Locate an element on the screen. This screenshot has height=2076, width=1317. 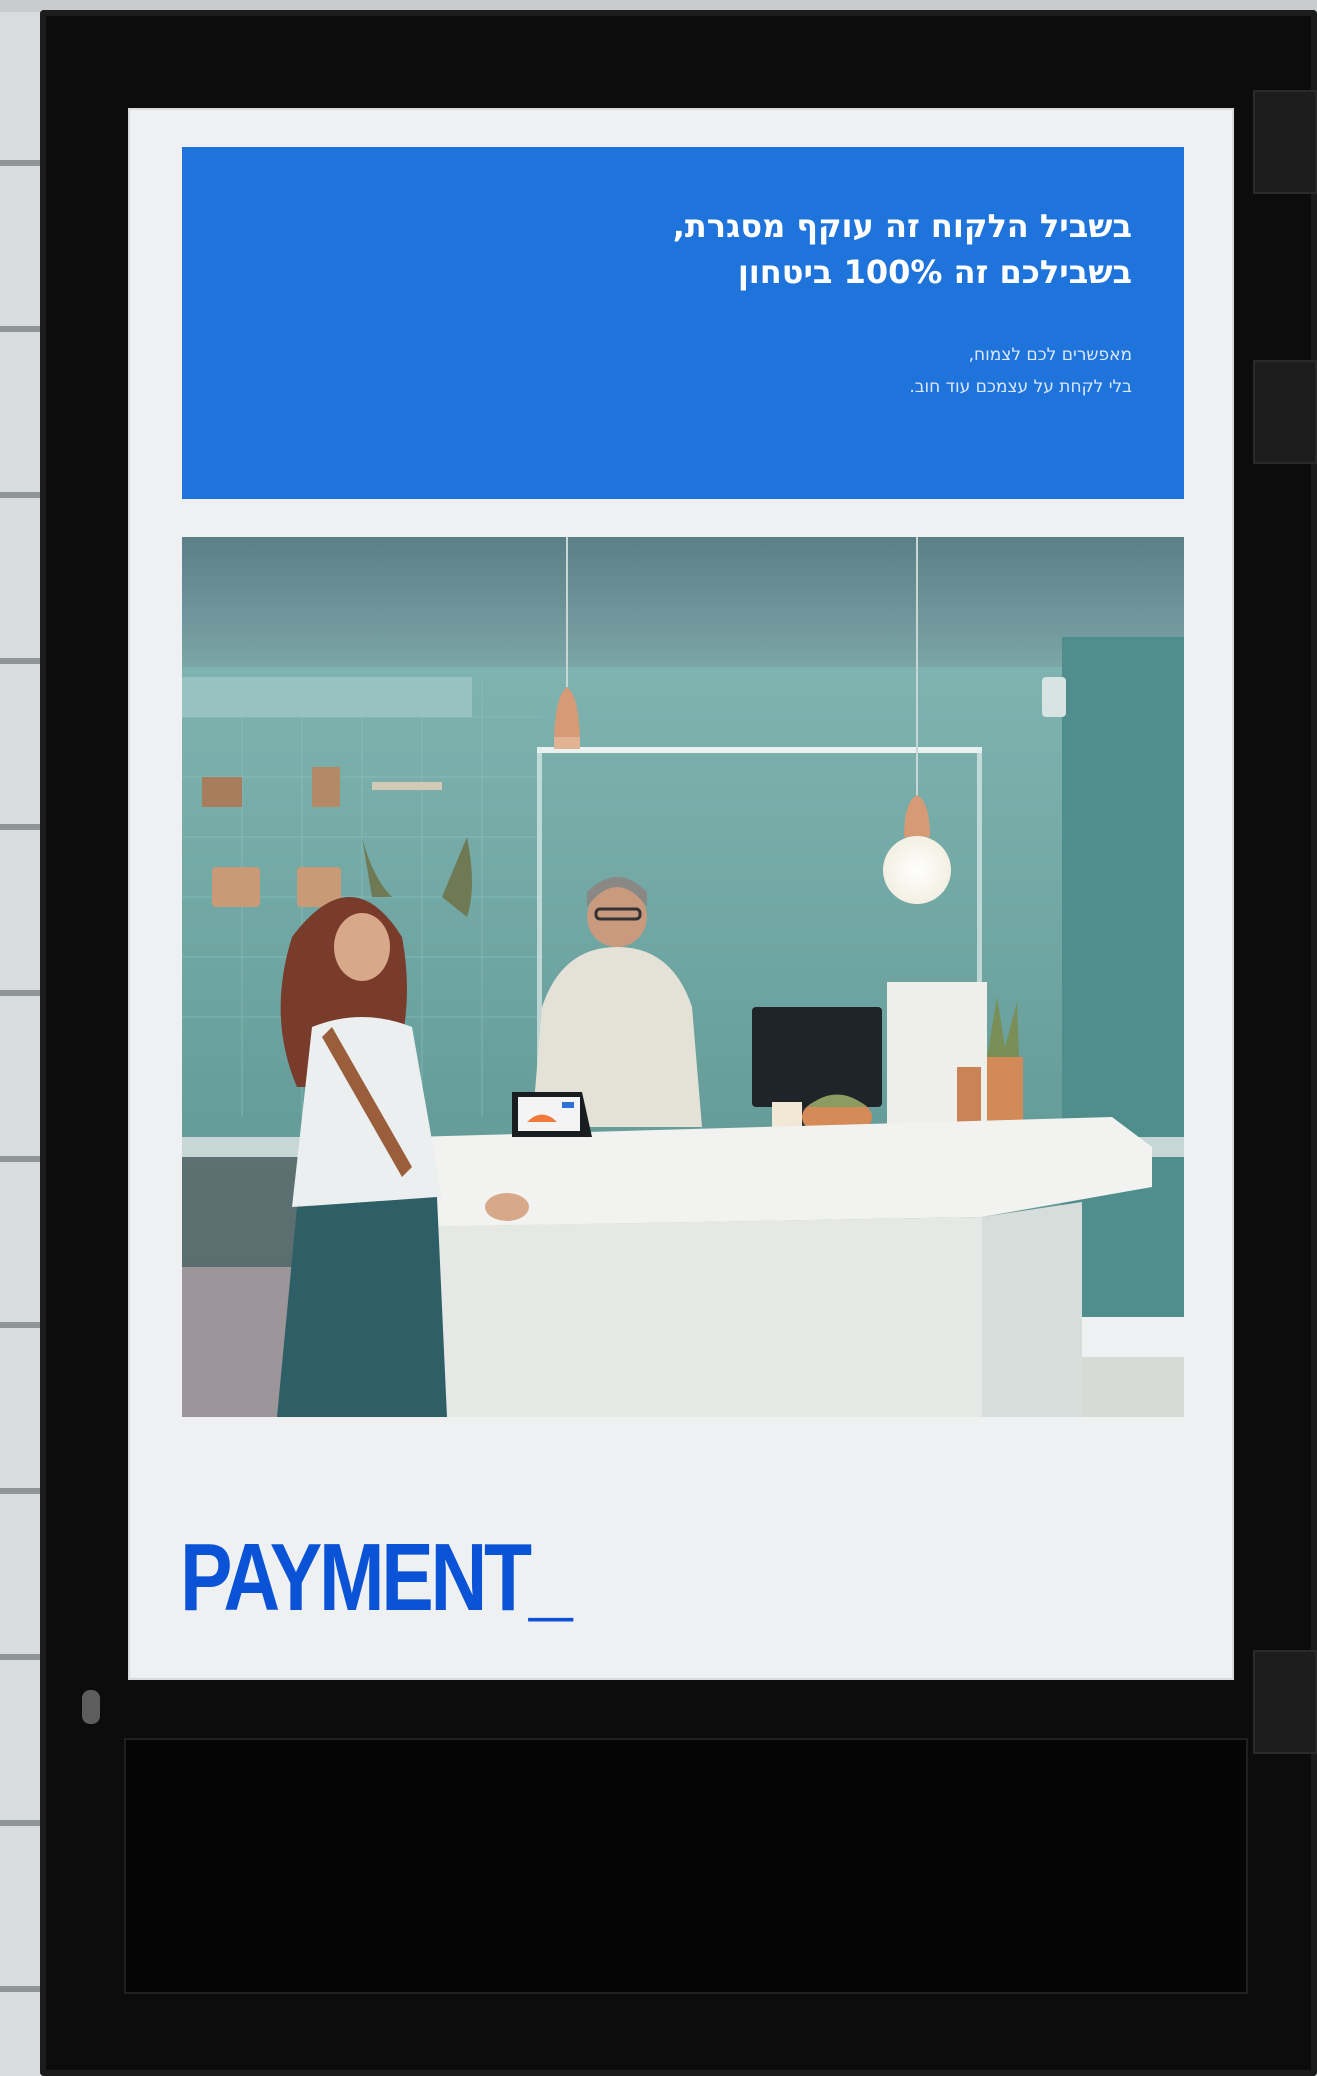
headline-line-1: בשביל הלקוח זה עוקף מסגרת, is located at coordinates (902, 226).